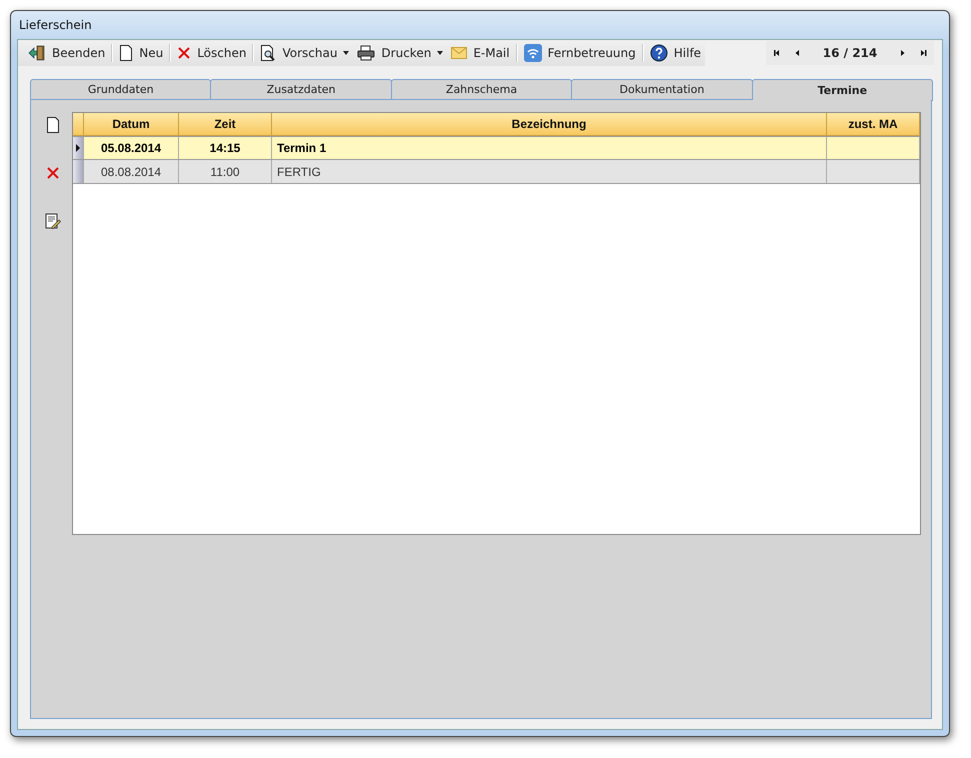 The height and width of the screenshot is (758, 971). What do you see at coordinates (549, 148) in the screenshot?
I see `table-cell: Termin 1` at bounding box center [549, 148].